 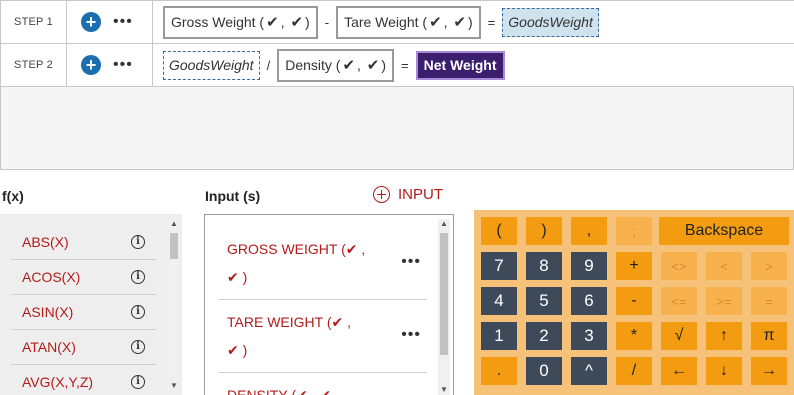 What do you see at coordinates (408, 22) in the screenshot?
I see `tare-weight-chip: Tare Weight ( ✔ , ✔ )` at bounding box center [408, 22].